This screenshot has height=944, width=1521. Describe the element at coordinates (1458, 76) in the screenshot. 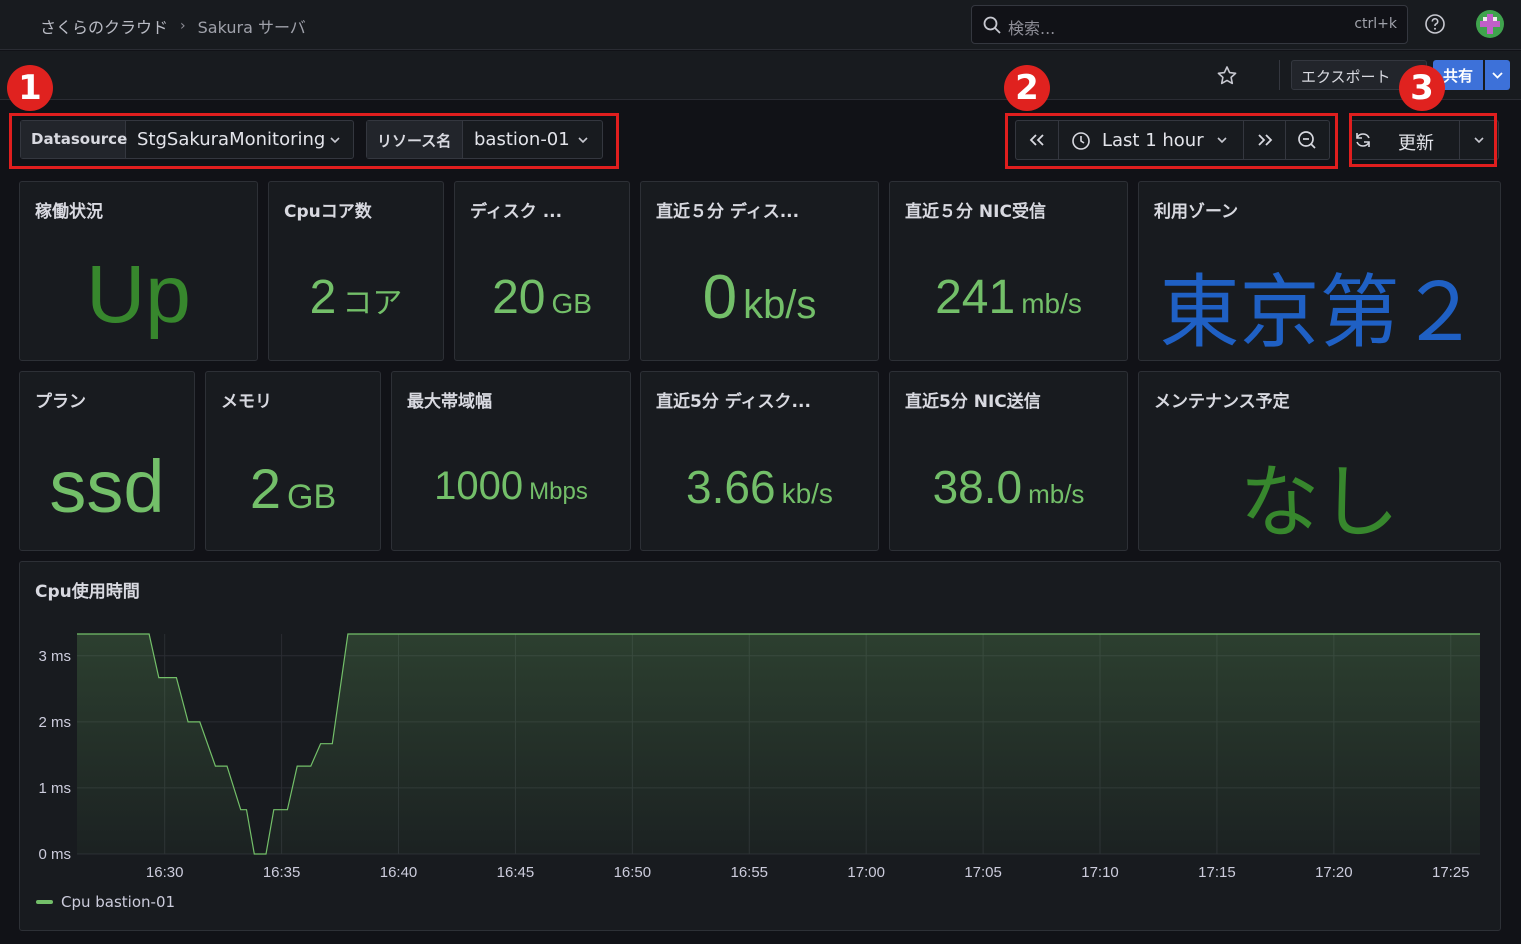

I see `share-label: 共有` at that location.